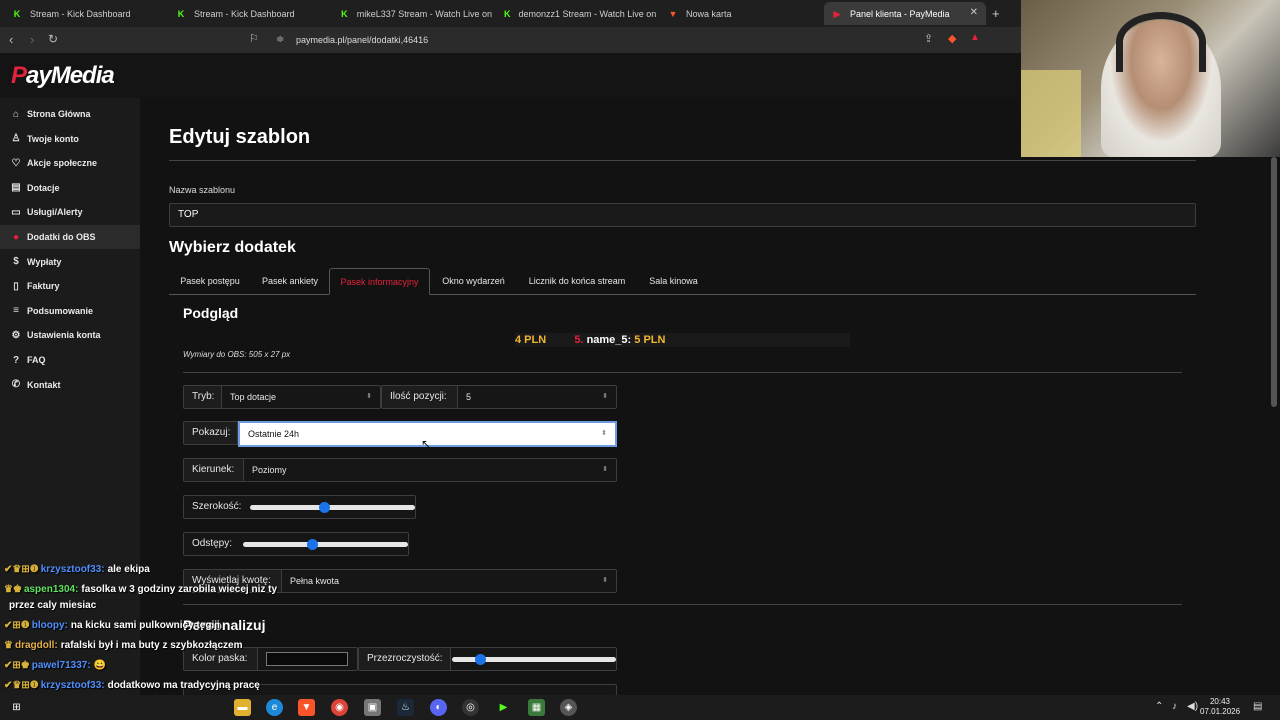  What do you see at coordinates (536, 707) in the screenshot?
I see `app-icon: ▦` at bounding box center [536, 707].